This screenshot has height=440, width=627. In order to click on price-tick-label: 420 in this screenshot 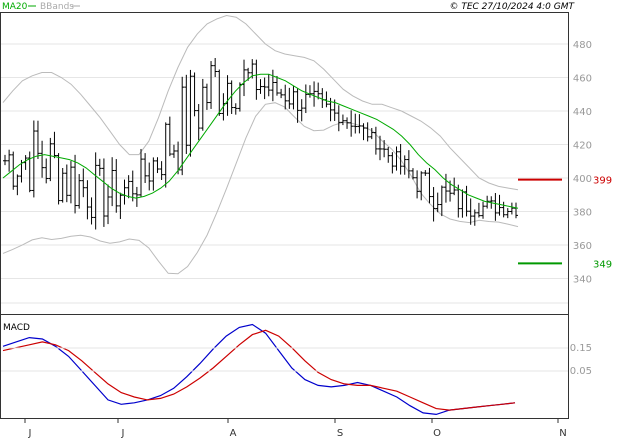, I will do `click(582, 146)`.